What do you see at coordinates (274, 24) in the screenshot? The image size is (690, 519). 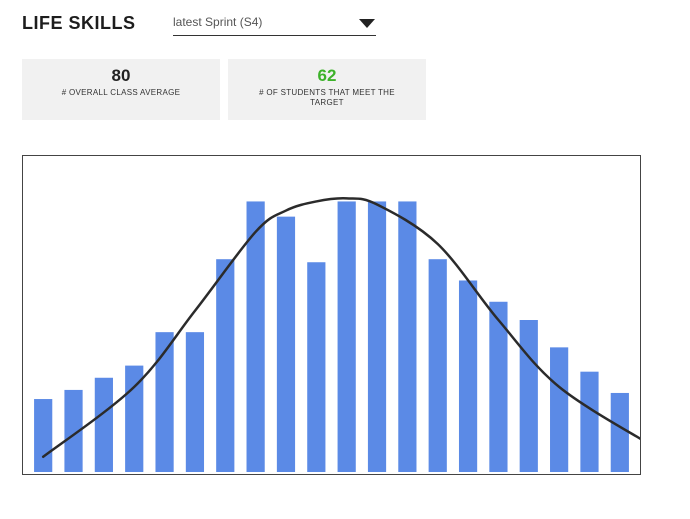 I see `sprint-dropdown: latest Sprint (S4)` at bounding box center [274, 24].